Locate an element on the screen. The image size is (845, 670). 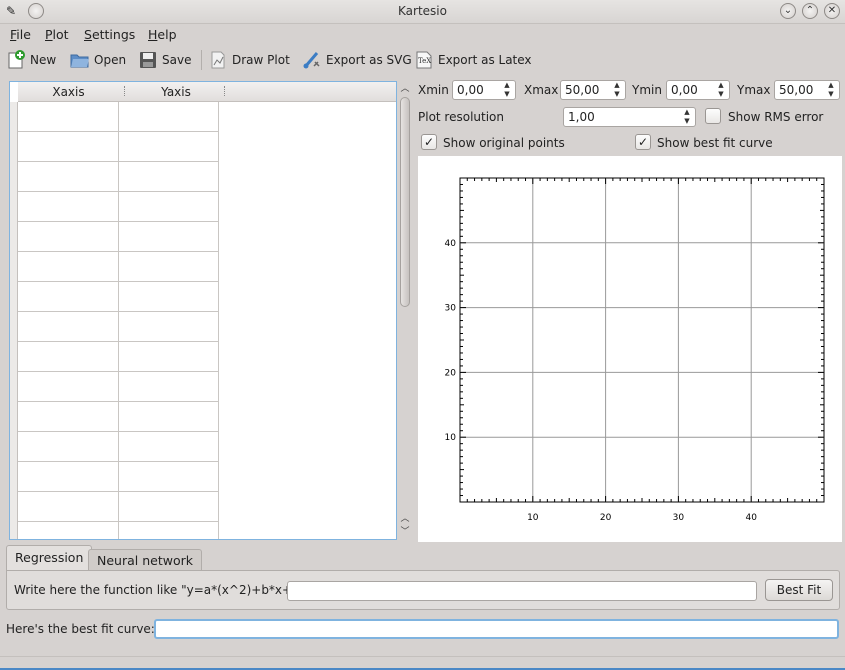
close-icon: ✕ is located at coordinates (832, 11).